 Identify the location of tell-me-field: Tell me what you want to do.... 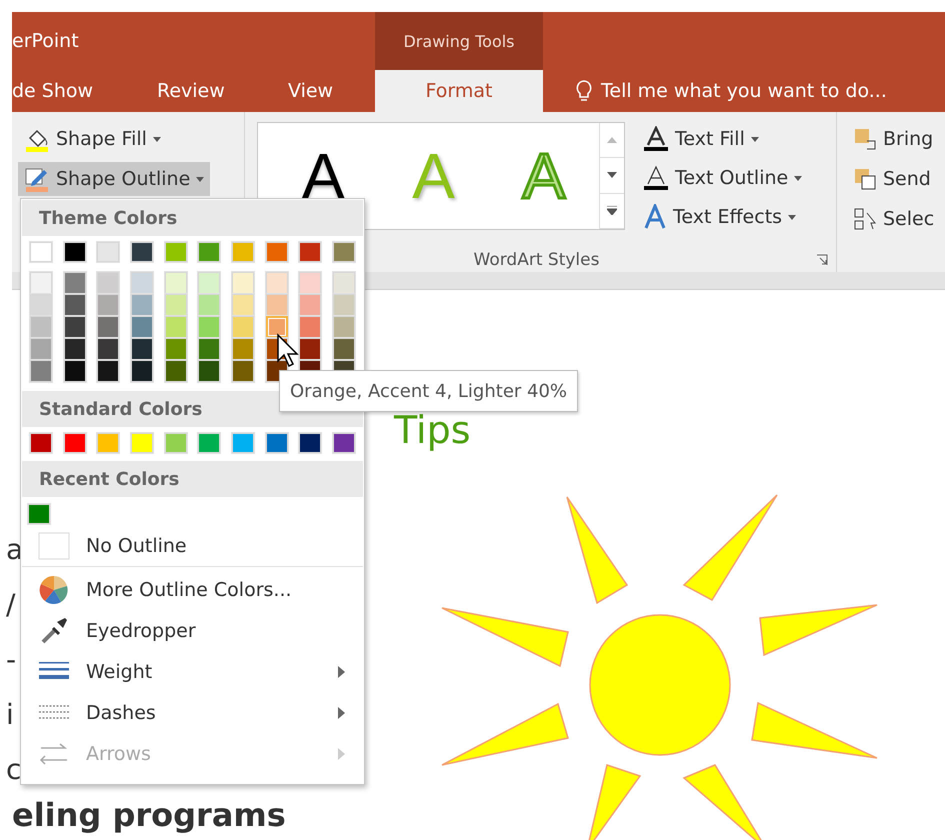
(715, 91).